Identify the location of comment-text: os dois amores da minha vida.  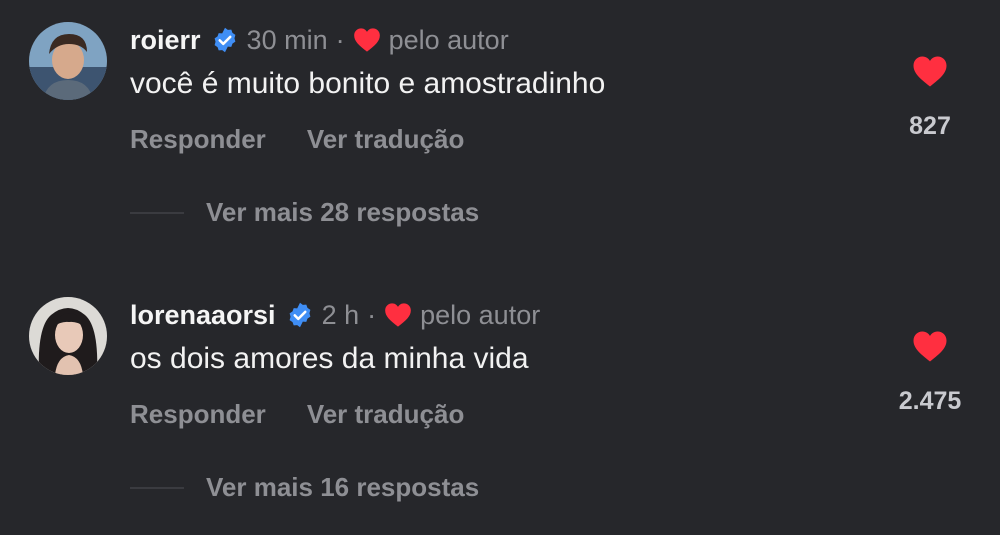
(329, 358).